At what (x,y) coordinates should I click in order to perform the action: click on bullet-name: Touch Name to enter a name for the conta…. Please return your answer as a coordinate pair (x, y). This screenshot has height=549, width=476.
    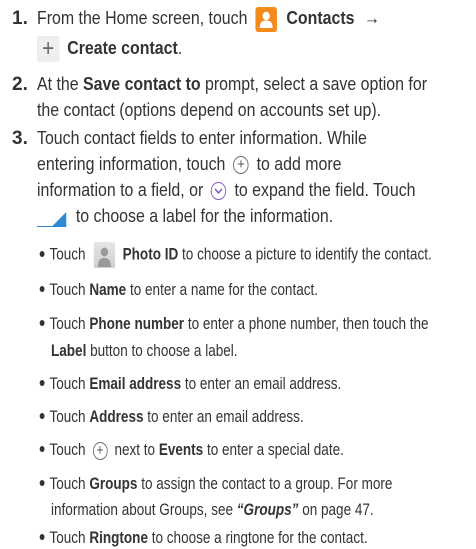
    Looking at the image, I should click on (178, 290).